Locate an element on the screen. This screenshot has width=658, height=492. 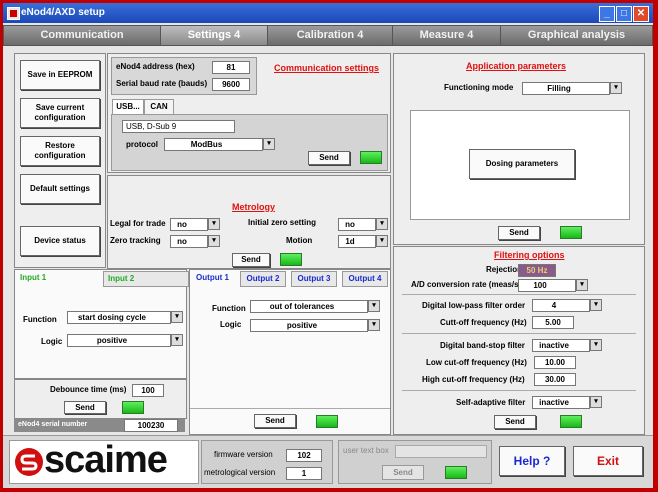
metrology-title: Metrology is located at coordinates (254, 207).